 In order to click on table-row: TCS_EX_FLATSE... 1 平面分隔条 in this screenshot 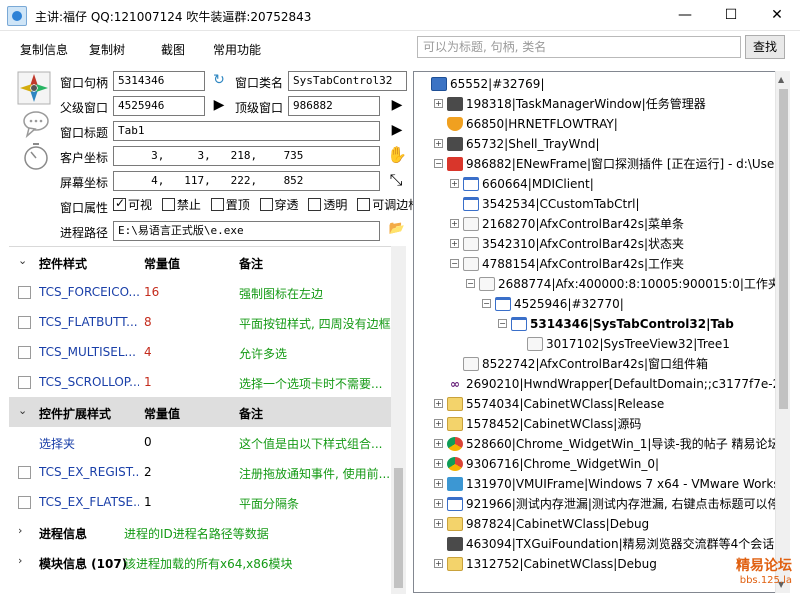, I will do `click(200, 502)`.